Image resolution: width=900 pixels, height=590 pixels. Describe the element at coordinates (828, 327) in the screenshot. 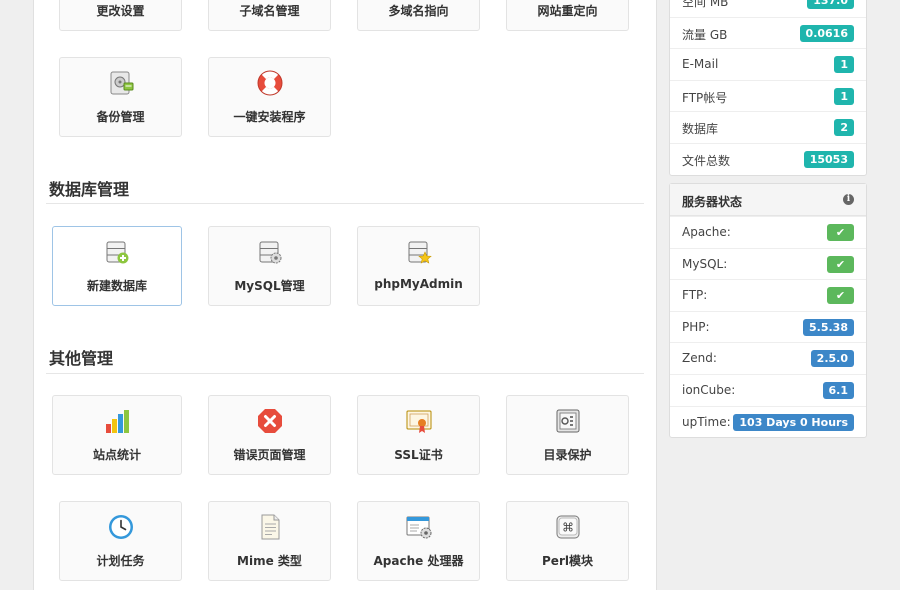

I see `version-badge: 5.5.38` at that location.